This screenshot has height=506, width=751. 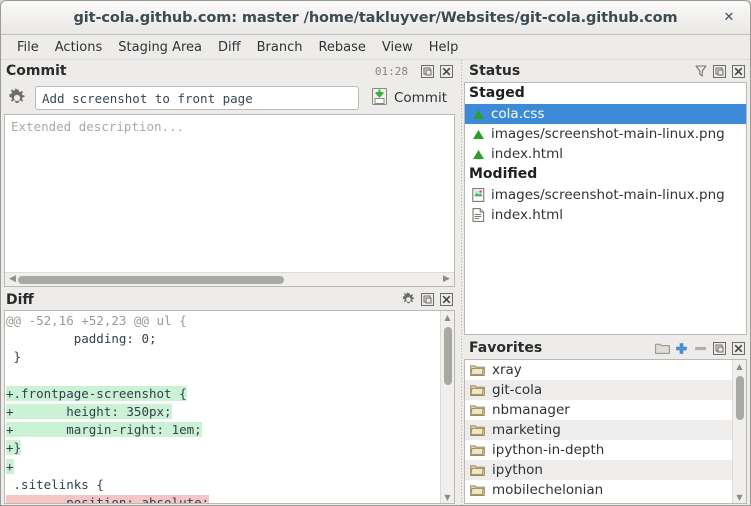 What do you see at coordinates (379, 98) in the screenshot?
I see `commit-save-icon` at bounding box center [379, 98].